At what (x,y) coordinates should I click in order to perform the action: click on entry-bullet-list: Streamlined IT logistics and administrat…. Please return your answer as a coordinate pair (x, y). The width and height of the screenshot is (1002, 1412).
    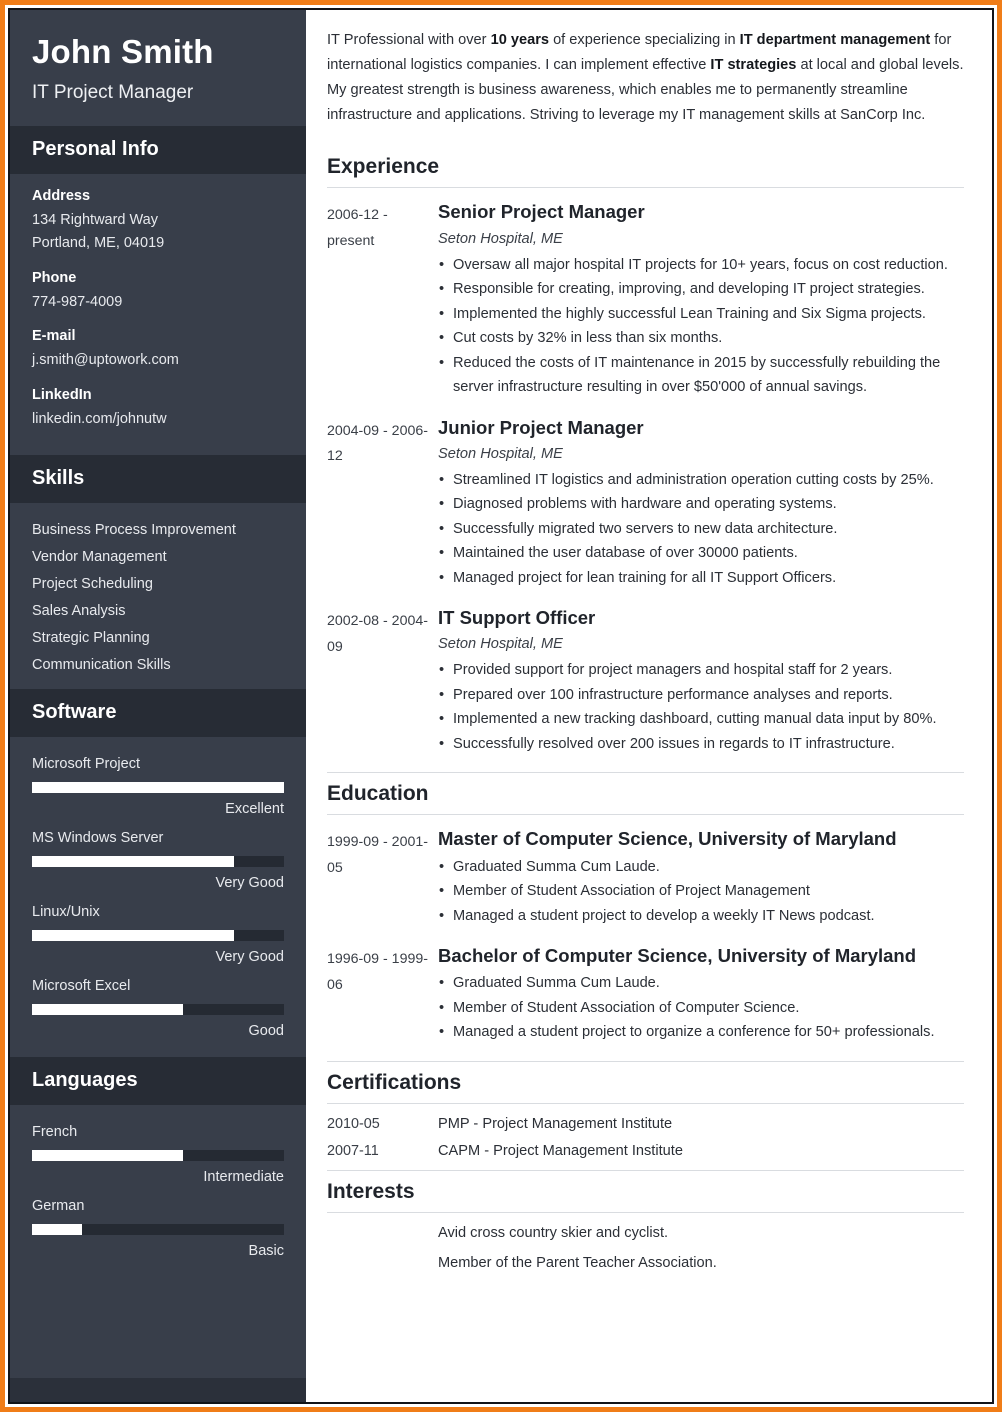
    Looking at the image, I should click on (701, 529).